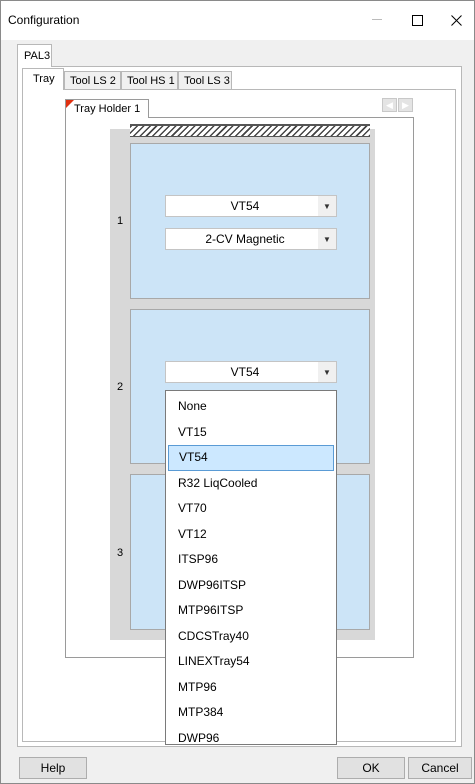 Image resolution: width=475 pixels, height=784 pixels. What do you see at coordinates (251, 637) in the screenshot?
I see `dropdown-option: CDCSTray40` at bounding box center [251, 637].